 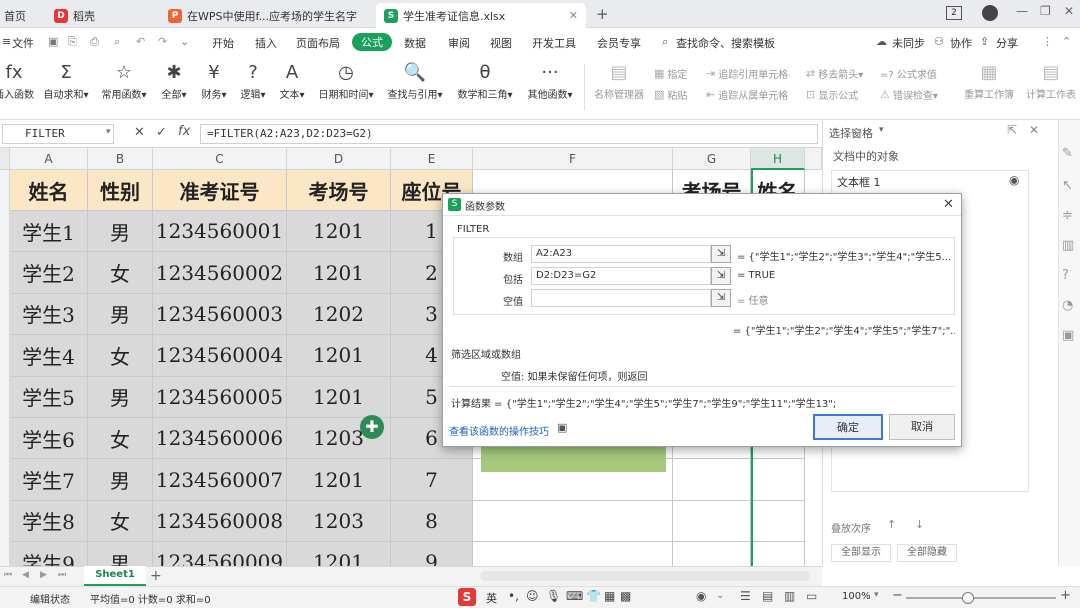 What do you see at coordinates (1022, 11) in the screenshot?
I see `minimize-icon: —` at bounding box center [1022, 11].